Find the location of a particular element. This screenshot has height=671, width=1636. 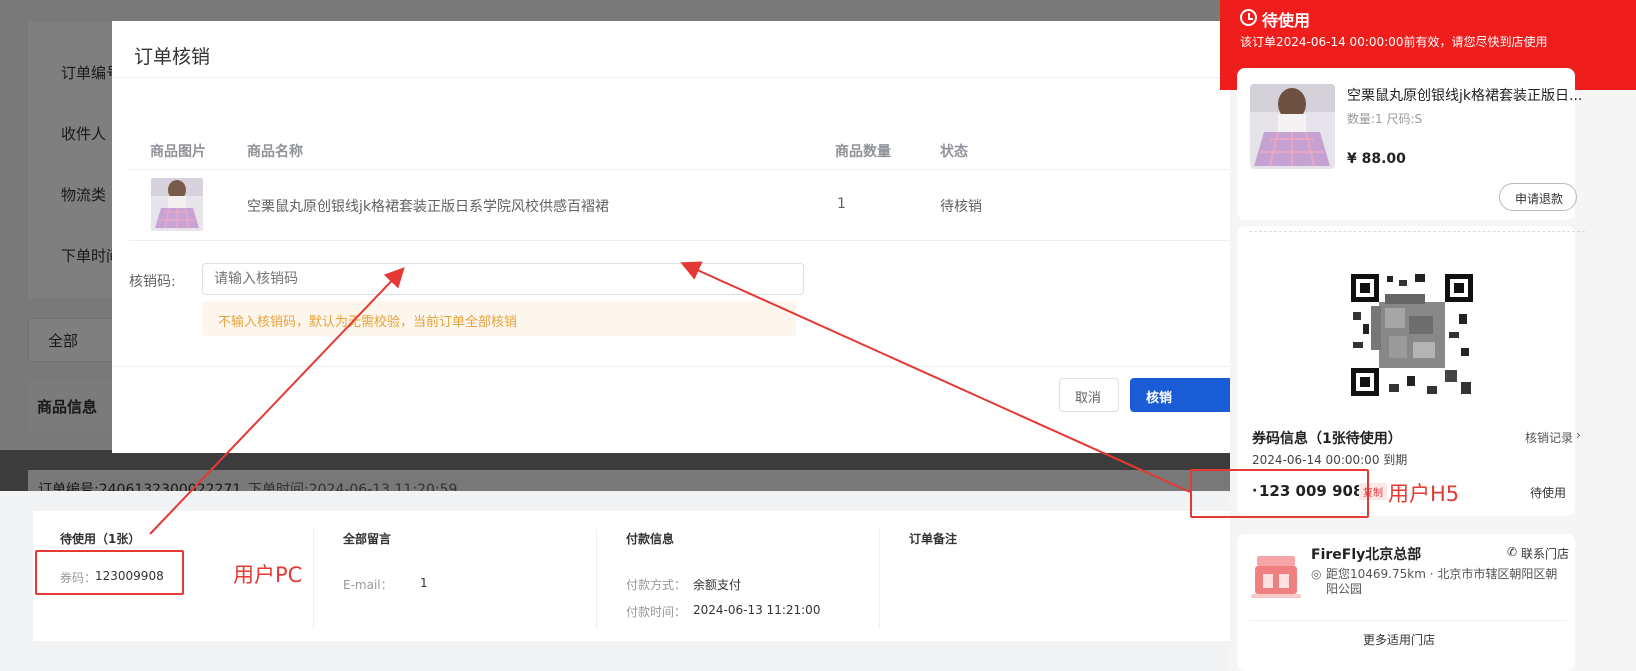

voucher-expiry: 2024-06-14 00:00:00 到期 is located at coordinates (1330, 460).